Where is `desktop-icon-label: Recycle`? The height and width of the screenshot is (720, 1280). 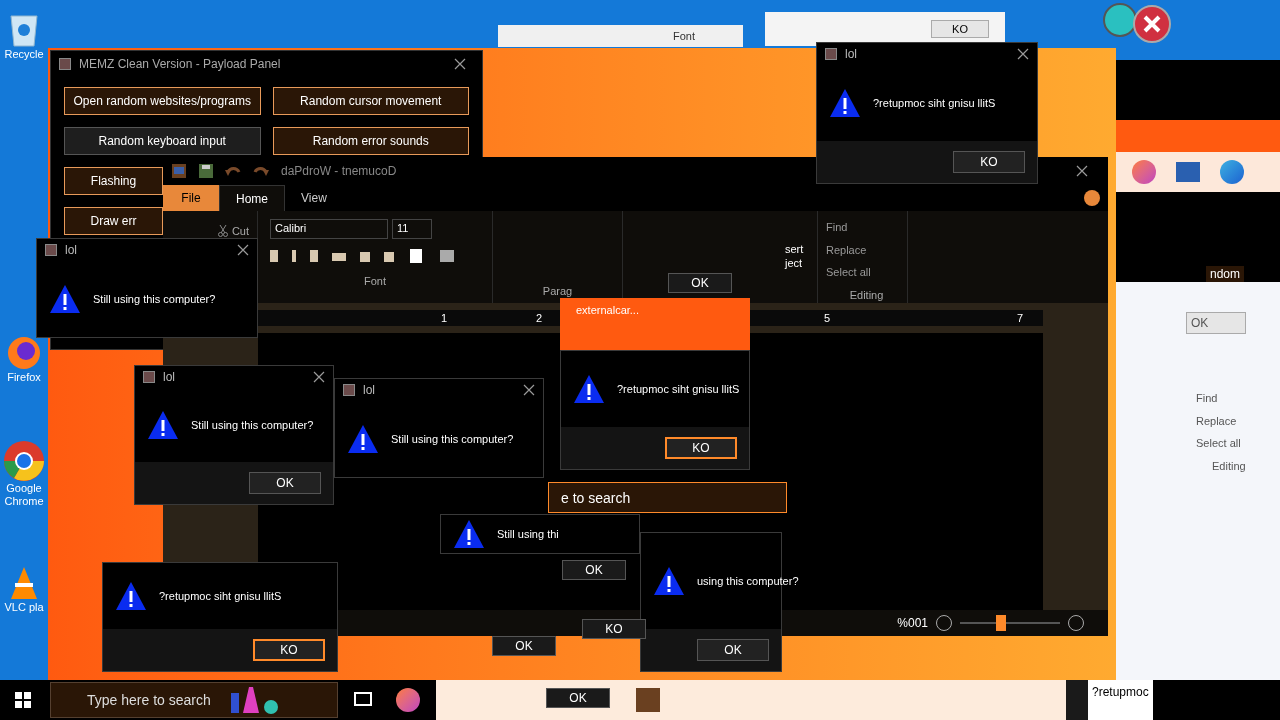 desktop-icon-label: Recycle is located at coordinates (24, 54).